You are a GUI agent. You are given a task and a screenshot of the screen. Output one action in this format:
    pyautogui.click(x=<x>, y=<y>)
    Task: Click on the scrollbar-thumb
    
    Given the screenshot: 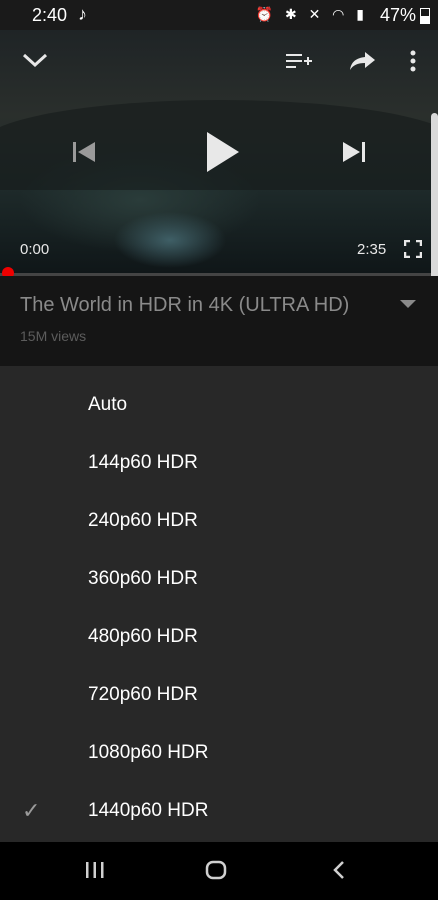 What is the action you would take?
    pyautogui.click(x=434, y=197)
    